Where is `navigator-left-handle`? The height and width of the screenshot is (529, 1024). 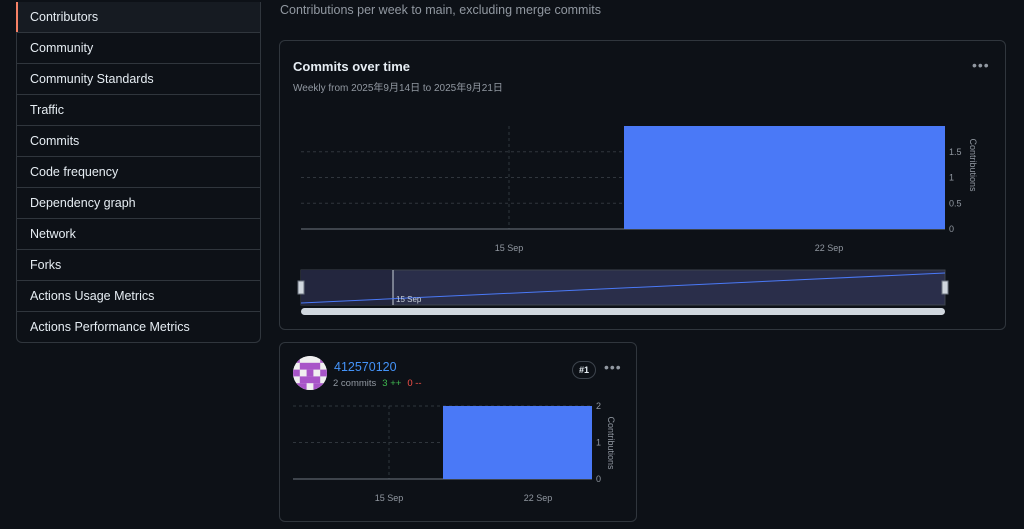
navigator-left-handle is located at coordinates (301, 287).